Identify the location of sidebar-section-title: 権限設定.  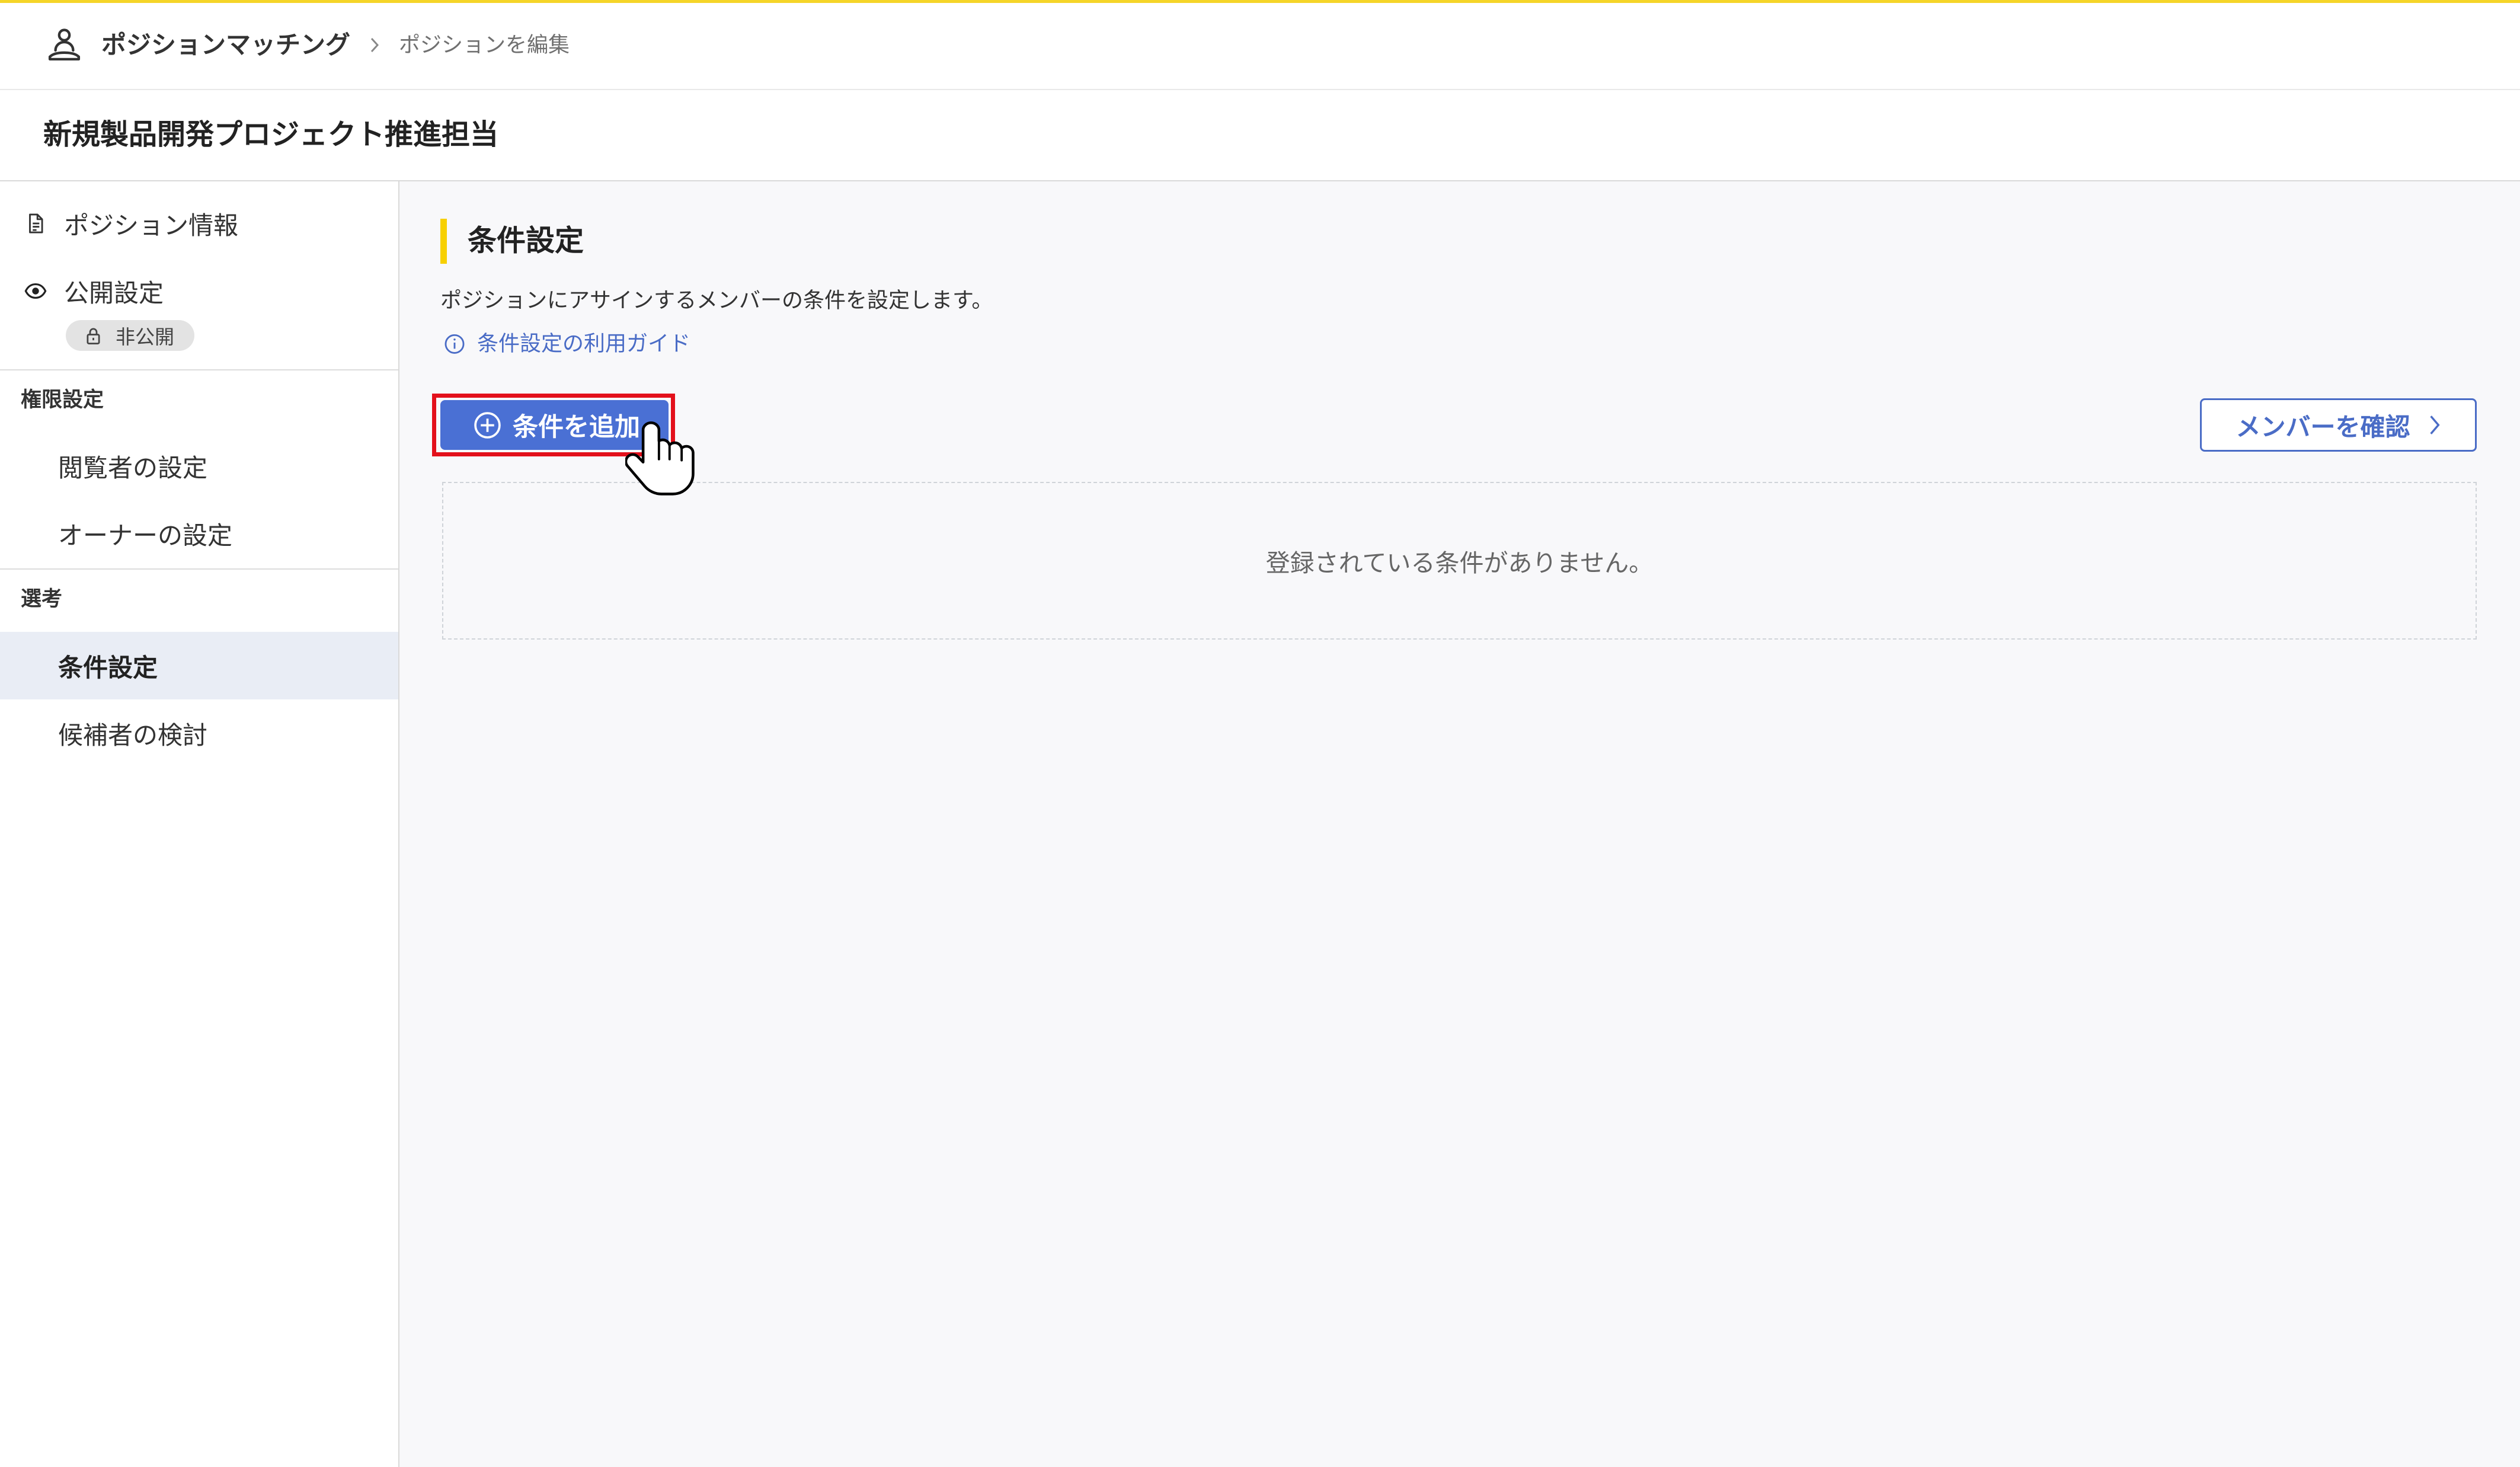
(62, 400).